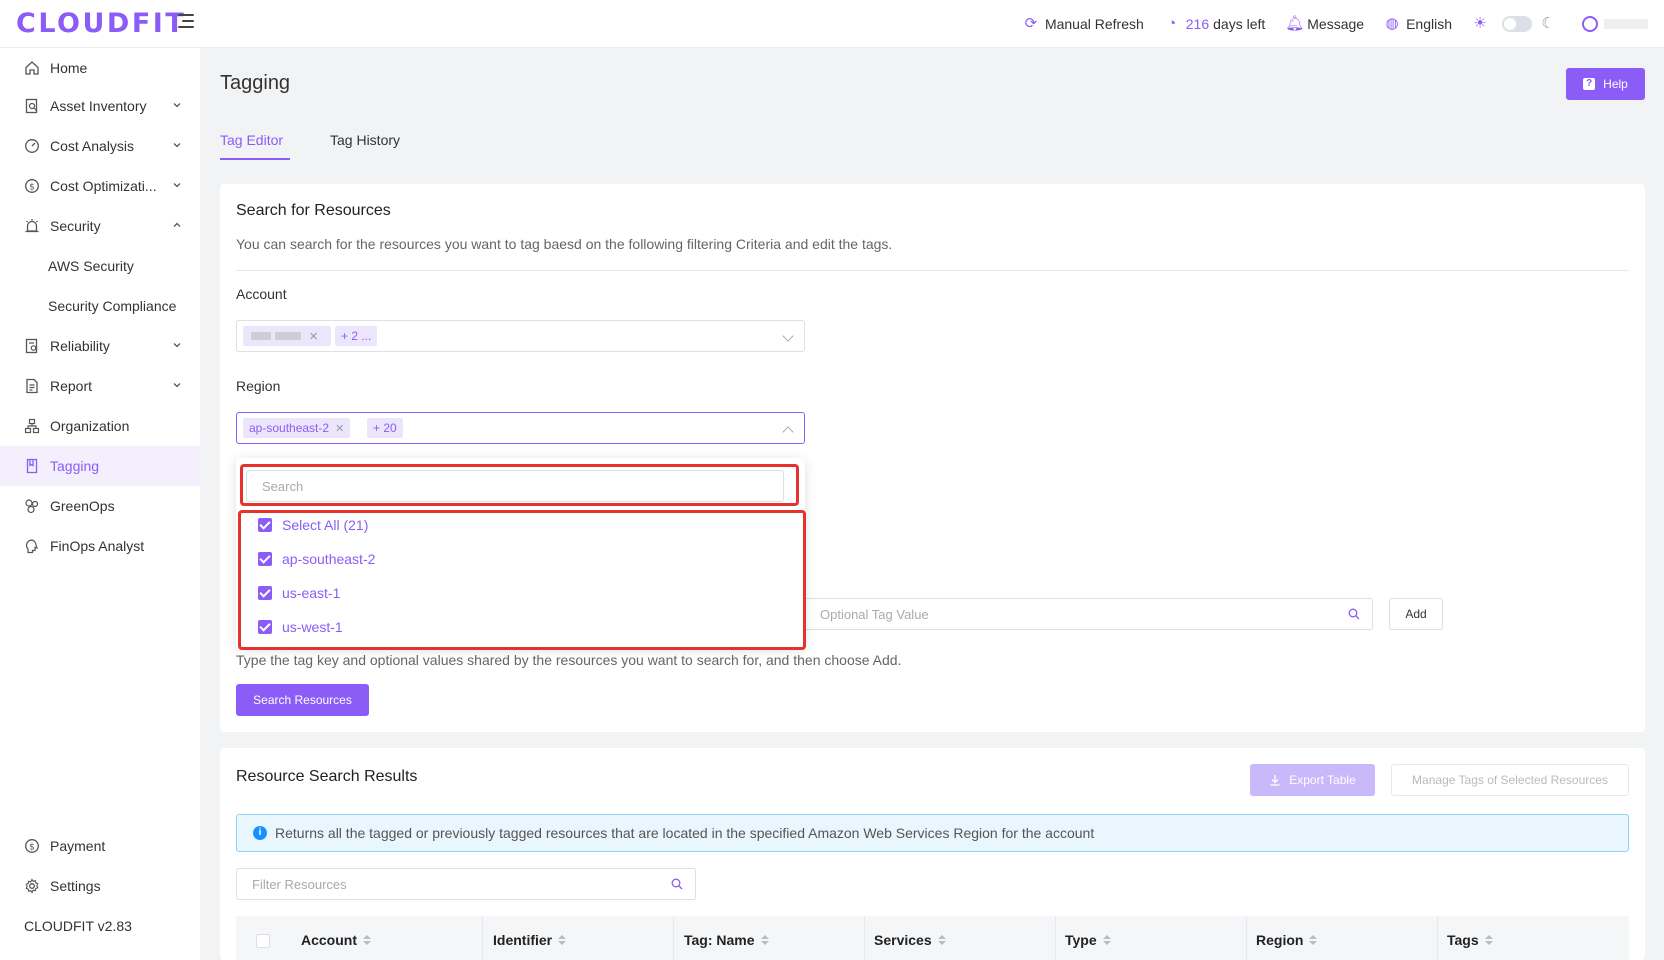  Describe the element at coordinates (82, 506) in the screenshot. I see `sidebar-item-label: GreenOps` at that location.